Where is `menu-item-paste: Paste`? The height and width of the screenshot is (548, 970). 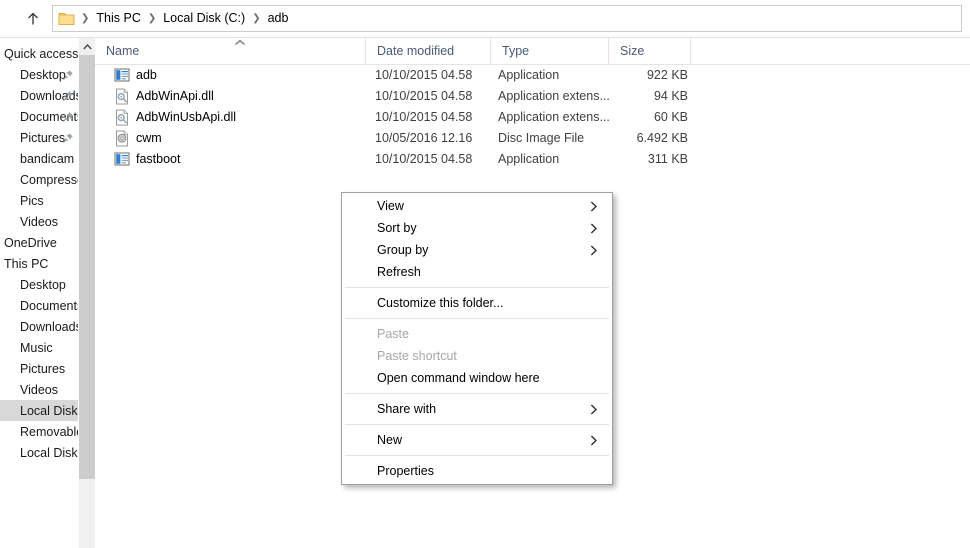
menu-item-paste: Paste is located at coordinates (477, 334).